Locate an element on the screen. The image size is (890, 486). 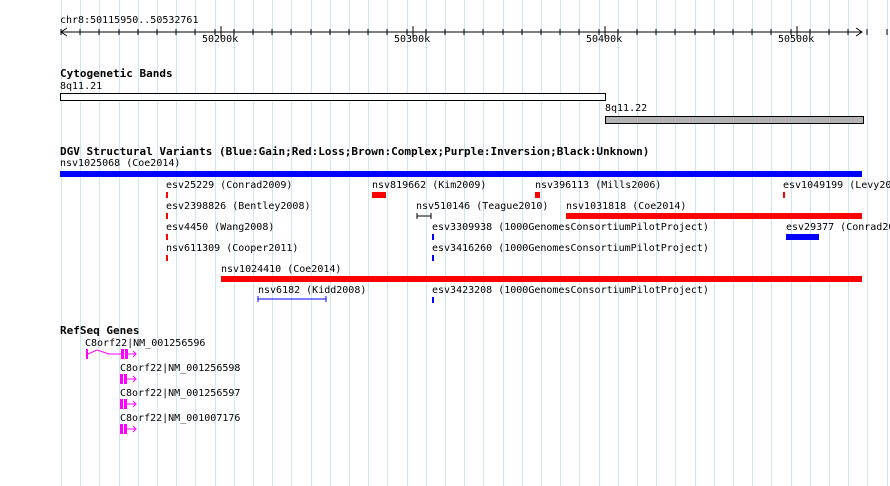
variant-label: esv25229 (Conrad2009) is located at coordinates (229, 185).